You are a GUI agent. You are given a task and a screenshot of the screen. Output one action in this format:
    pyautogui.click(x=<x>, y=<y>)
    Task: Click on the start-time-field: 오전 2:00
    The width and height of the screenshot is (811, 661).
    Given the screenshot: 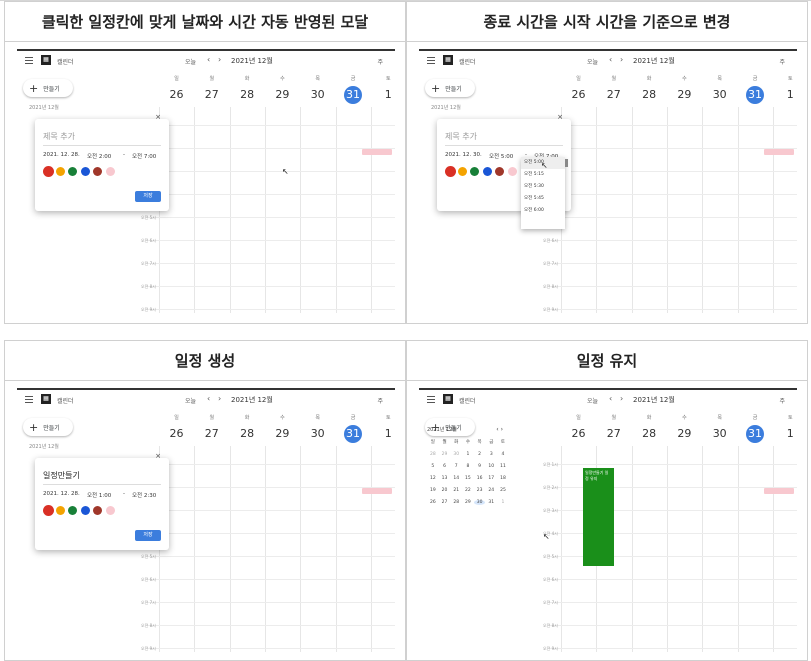 What is the action you would take?
    pyautogui.click(x=99, y=156)
    